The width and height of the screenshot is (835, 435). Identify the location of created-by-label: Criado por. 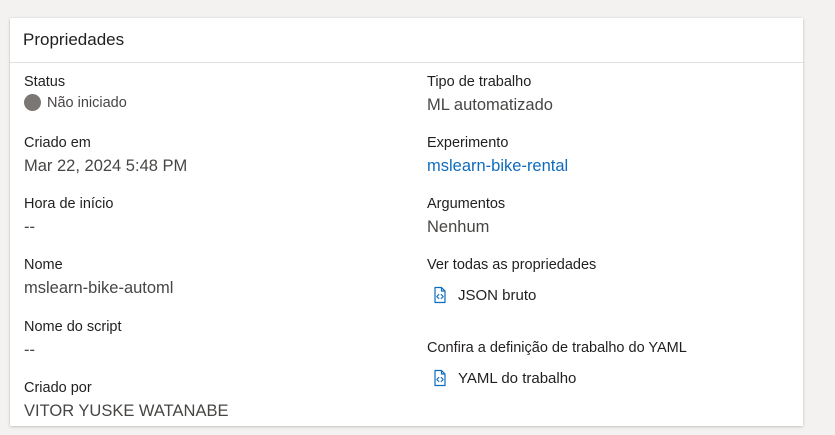
(58, 388).